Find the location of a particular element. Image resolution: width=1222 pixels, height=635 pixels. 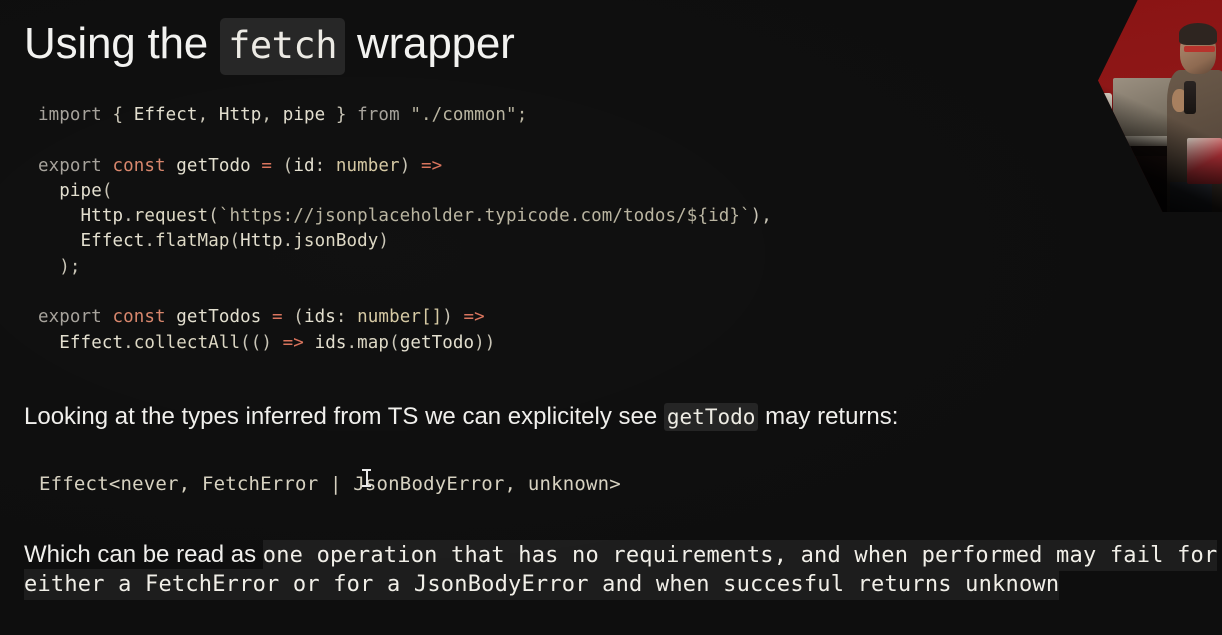

inline-code-gettodo: getTodo is located at coordinates (711, 417).